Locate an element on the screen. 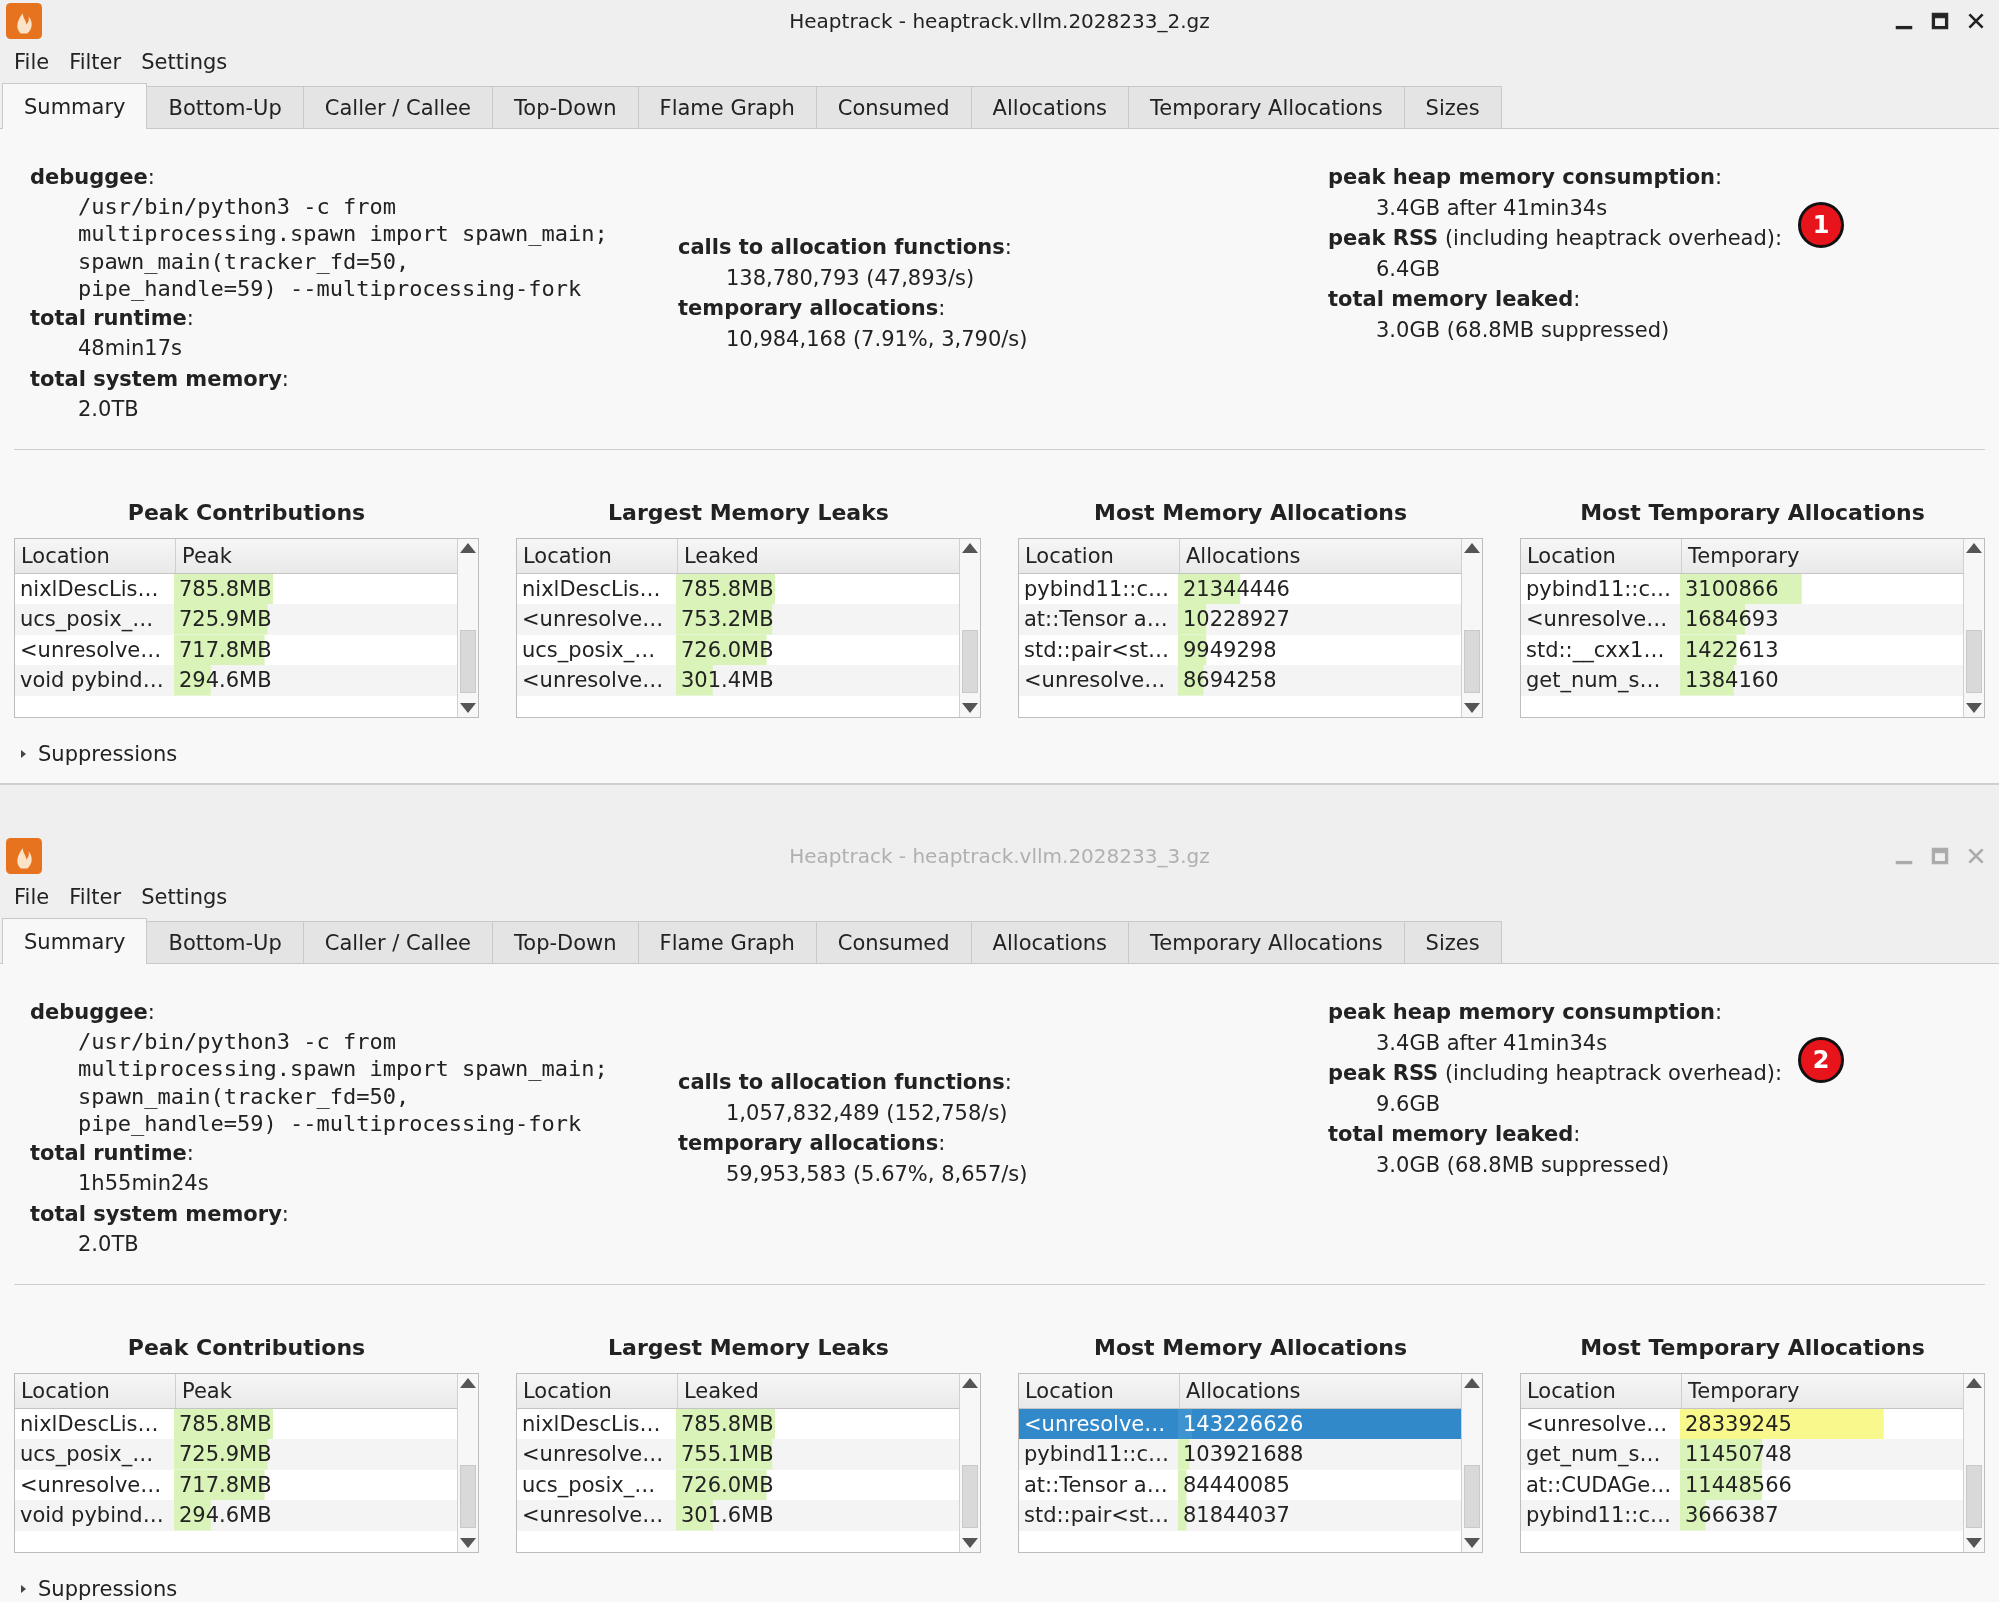  table-row: get_num_s… 1384160 is located at coordinates (1742, 680).